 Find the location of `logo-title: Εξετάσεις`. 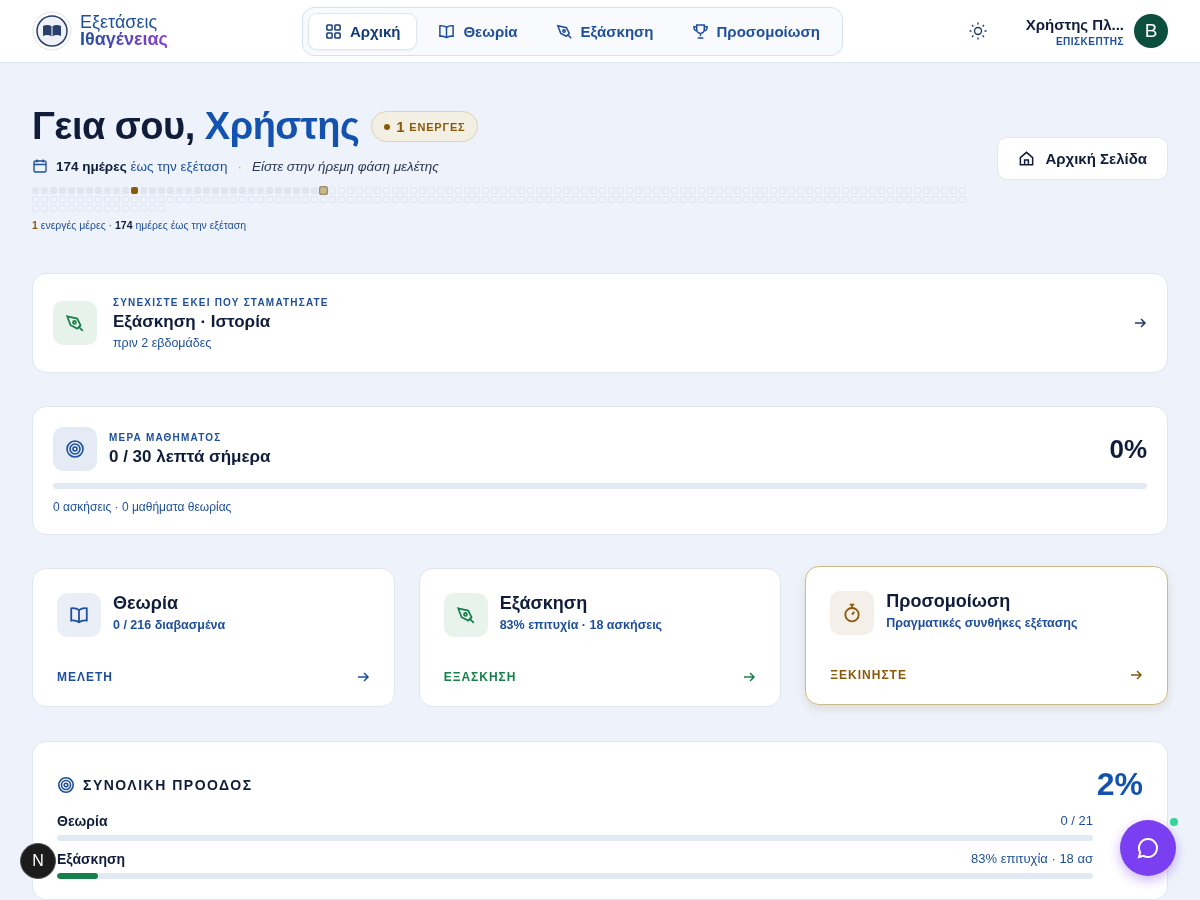

logo-title: Εξετάσεις is located at coordinates (119, 22).